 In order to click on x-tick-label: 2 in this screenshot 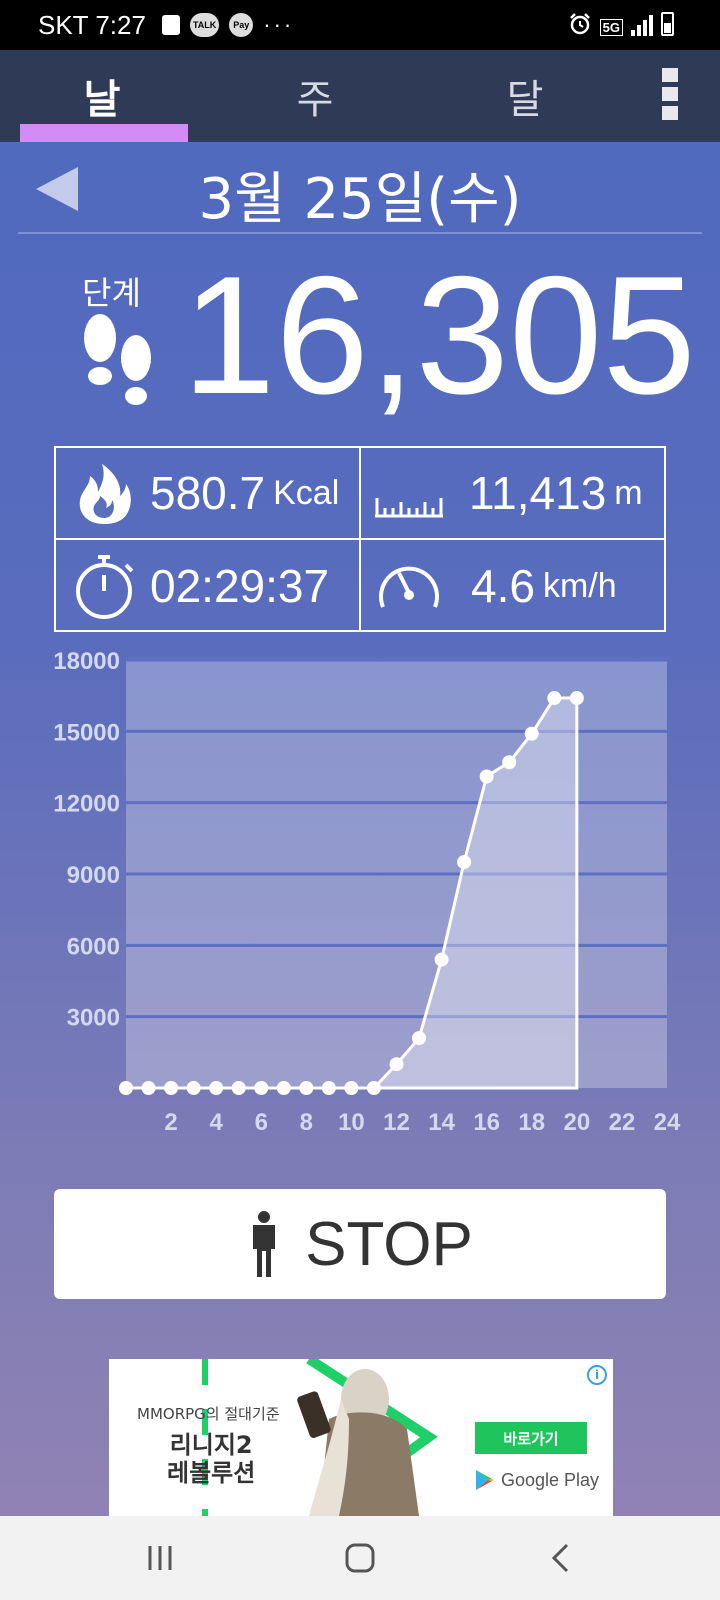, I will do `click(170, 1122)`.